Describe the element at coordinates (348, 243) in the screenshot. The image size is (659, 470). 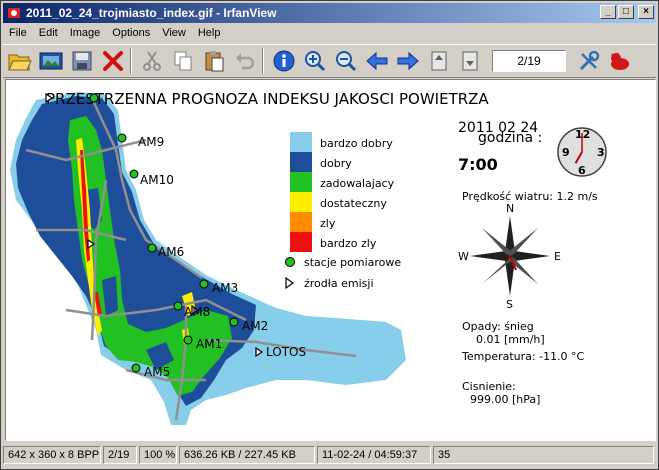
I see `legend-label-bardzo-zly: bardzo zly` at that location.